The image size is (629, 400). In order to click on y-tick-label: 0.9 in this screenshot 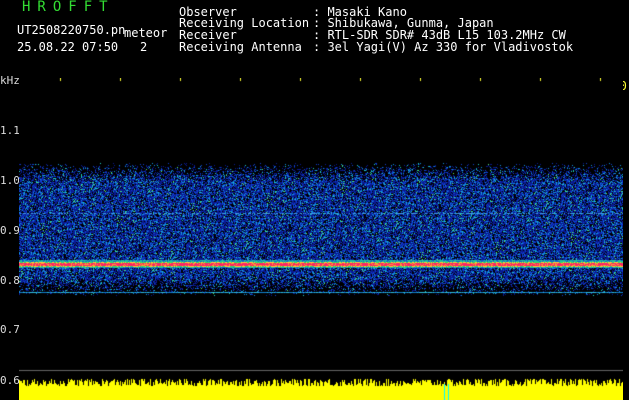, I will do `click(10, 230)`.